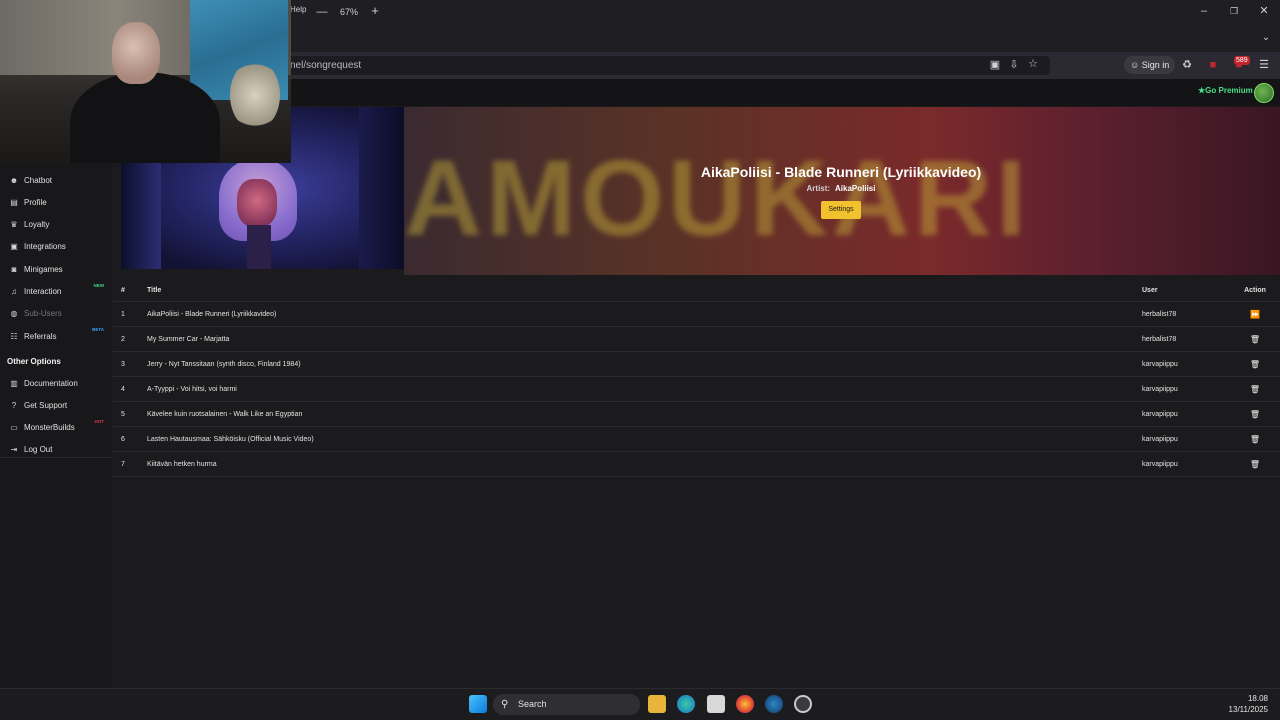 This screenshot has height=720, width=1280. What do you see at coordinates (855, 188) in the screenshot?
I see `artist-value: AikaPoliisi` at bounding box center [855, 188].